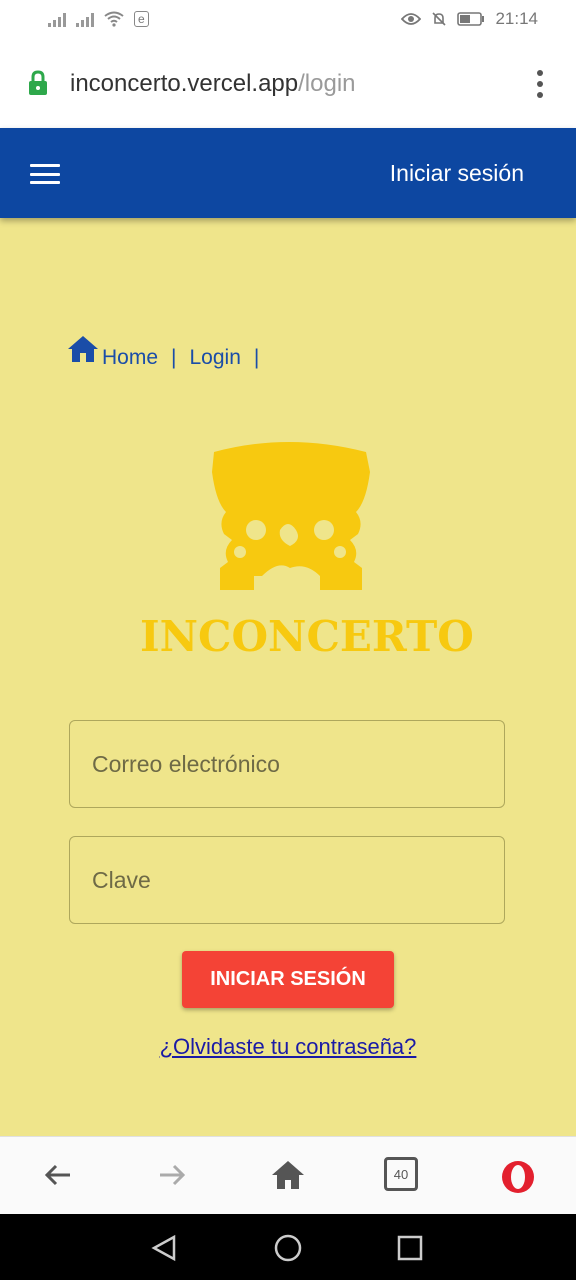  I want to click on system-home-icon, so click(288, 1248).